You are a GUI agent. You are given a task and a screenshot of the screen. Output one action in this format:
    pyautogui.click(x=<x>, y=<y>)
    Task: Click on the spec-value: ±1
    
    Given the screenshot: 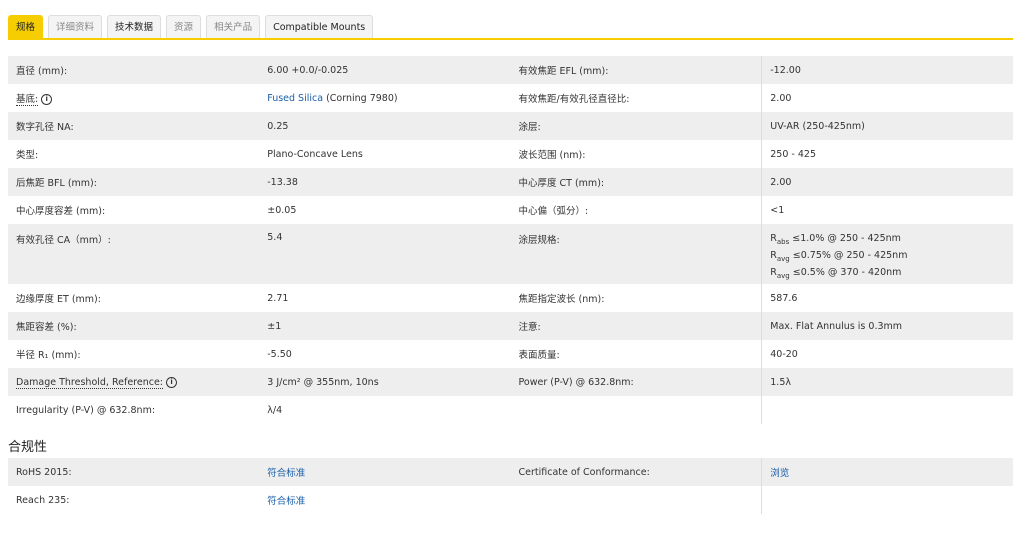 What is the action you would take?
    pyautogui.click(x=385, y=326)
    